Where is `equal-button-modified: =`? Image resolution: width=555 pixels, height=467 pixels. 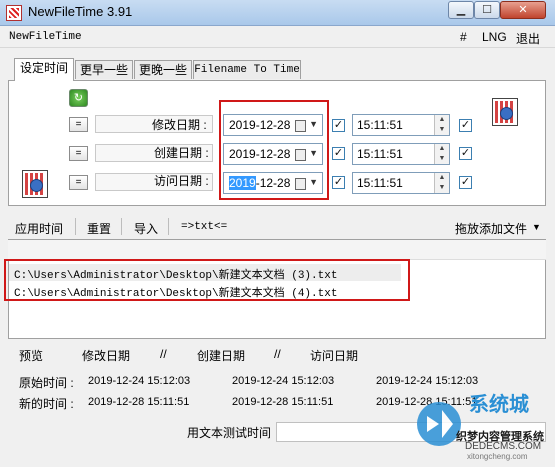
equal-button-modified: = is located at coordinates (78, 124).